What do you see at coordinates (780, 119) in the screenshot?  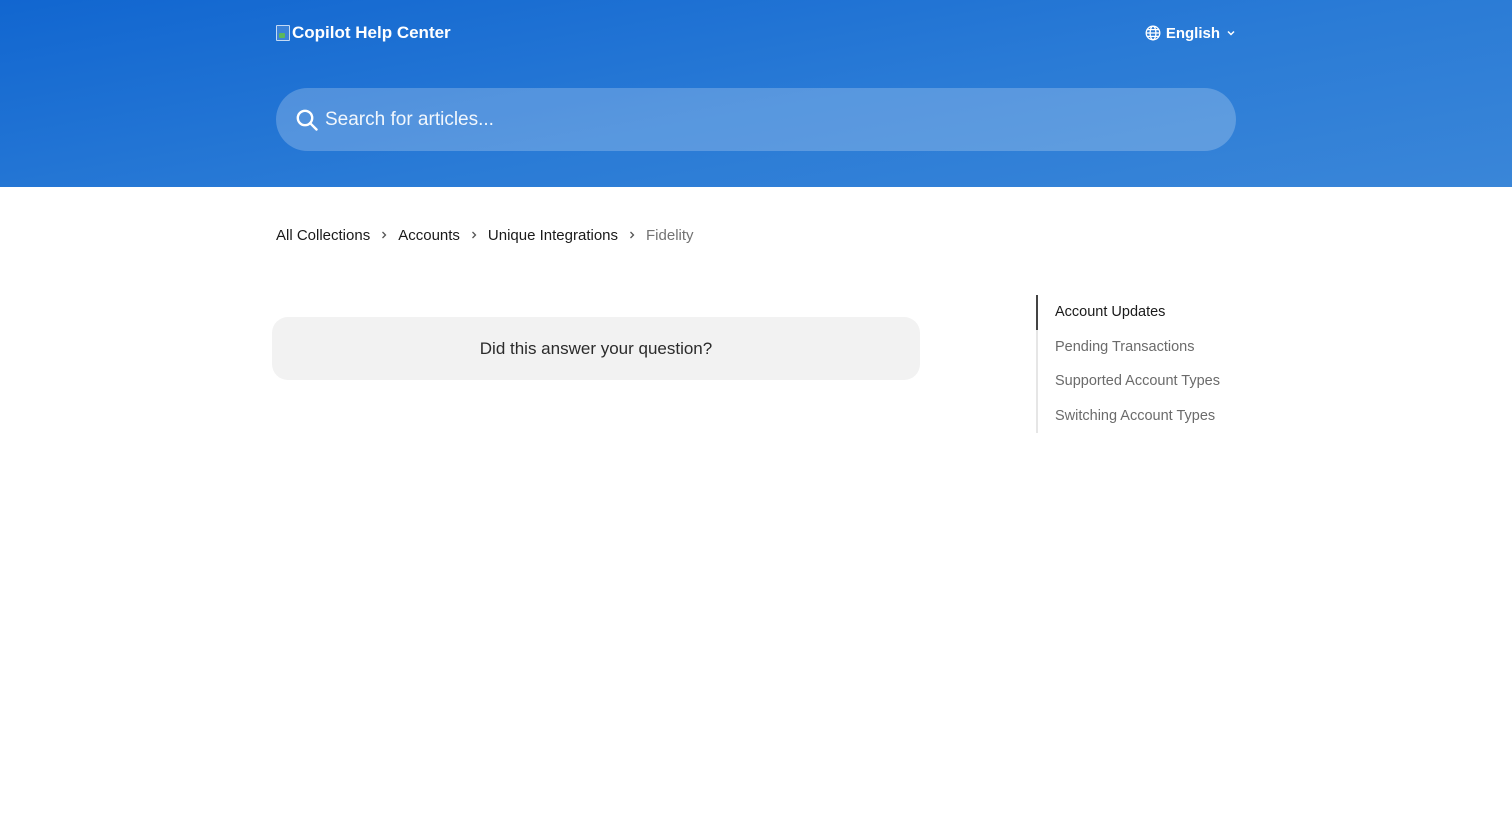 I see `search-input` at bounding box center [780, 119].